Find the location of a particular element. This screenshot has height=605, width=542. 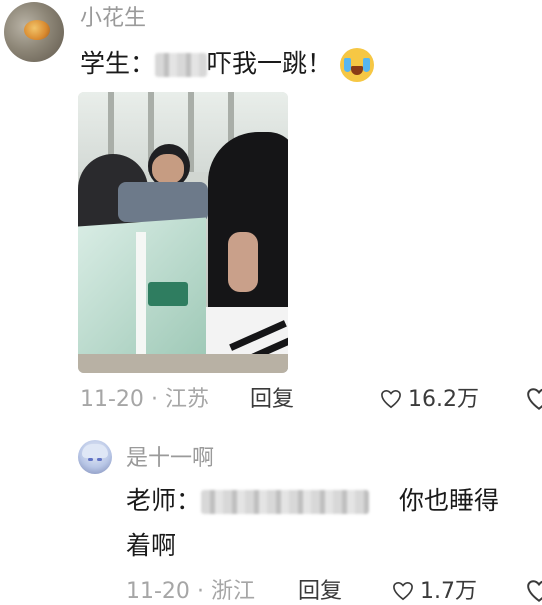

like-button-reply: 1.7万 is located at coordinates (434, 592).